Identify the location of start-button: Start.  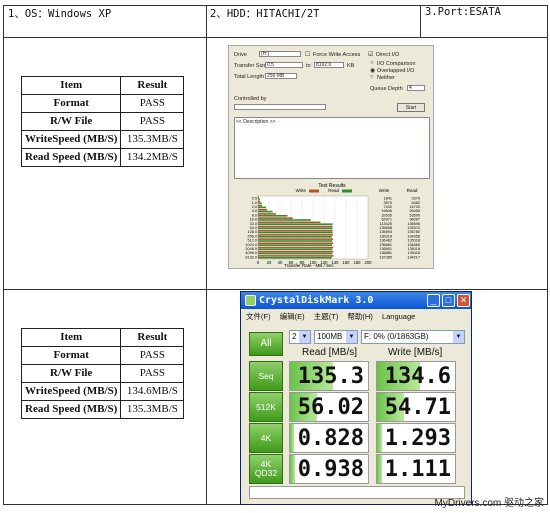
(411, 107).